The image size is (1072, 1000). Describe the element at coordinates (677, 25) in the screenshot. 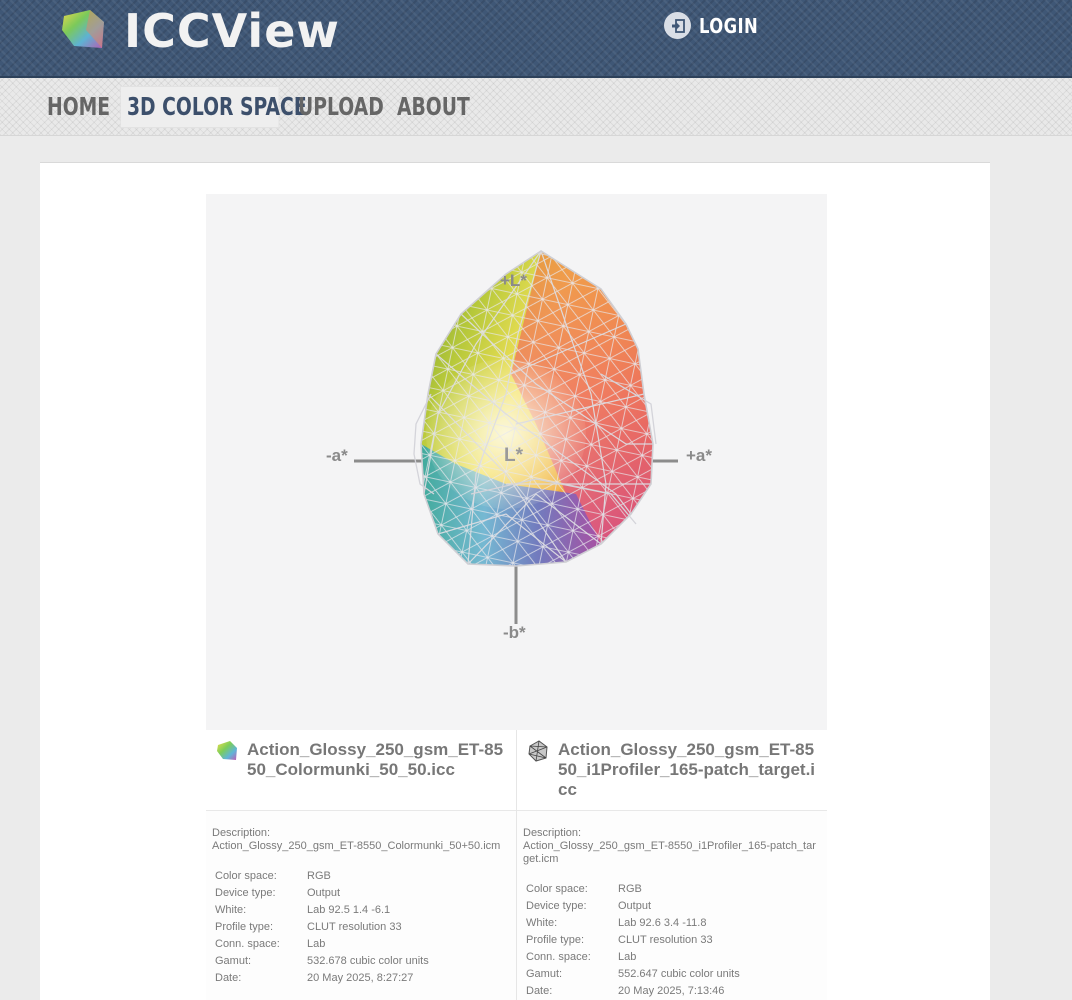

I see `sign-in-icon` at that location.